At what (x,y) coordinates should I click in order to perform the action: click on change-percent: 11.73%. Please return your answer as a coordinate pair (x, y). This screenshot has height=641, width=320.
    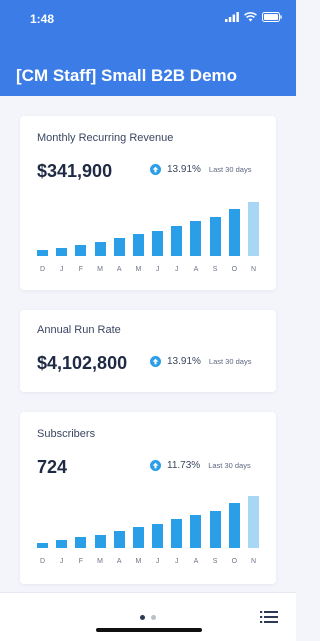
    Looking at the image, I should click on (184, 465).